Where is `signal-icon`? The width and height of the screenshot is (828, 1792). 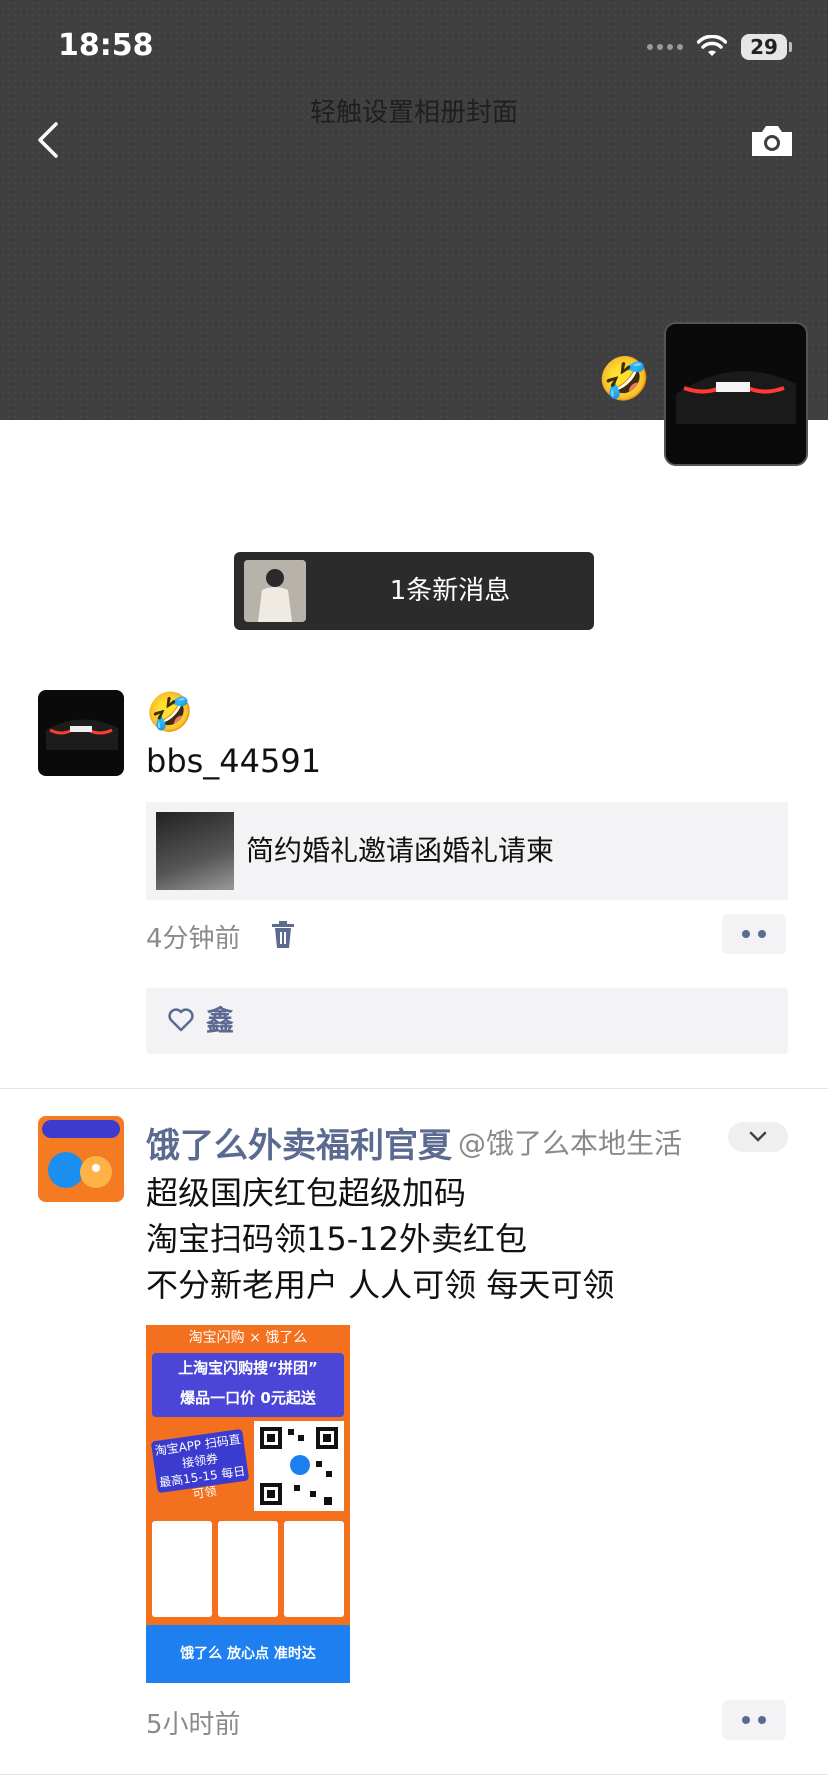
signal-icon is located at coordinates (665, 47).